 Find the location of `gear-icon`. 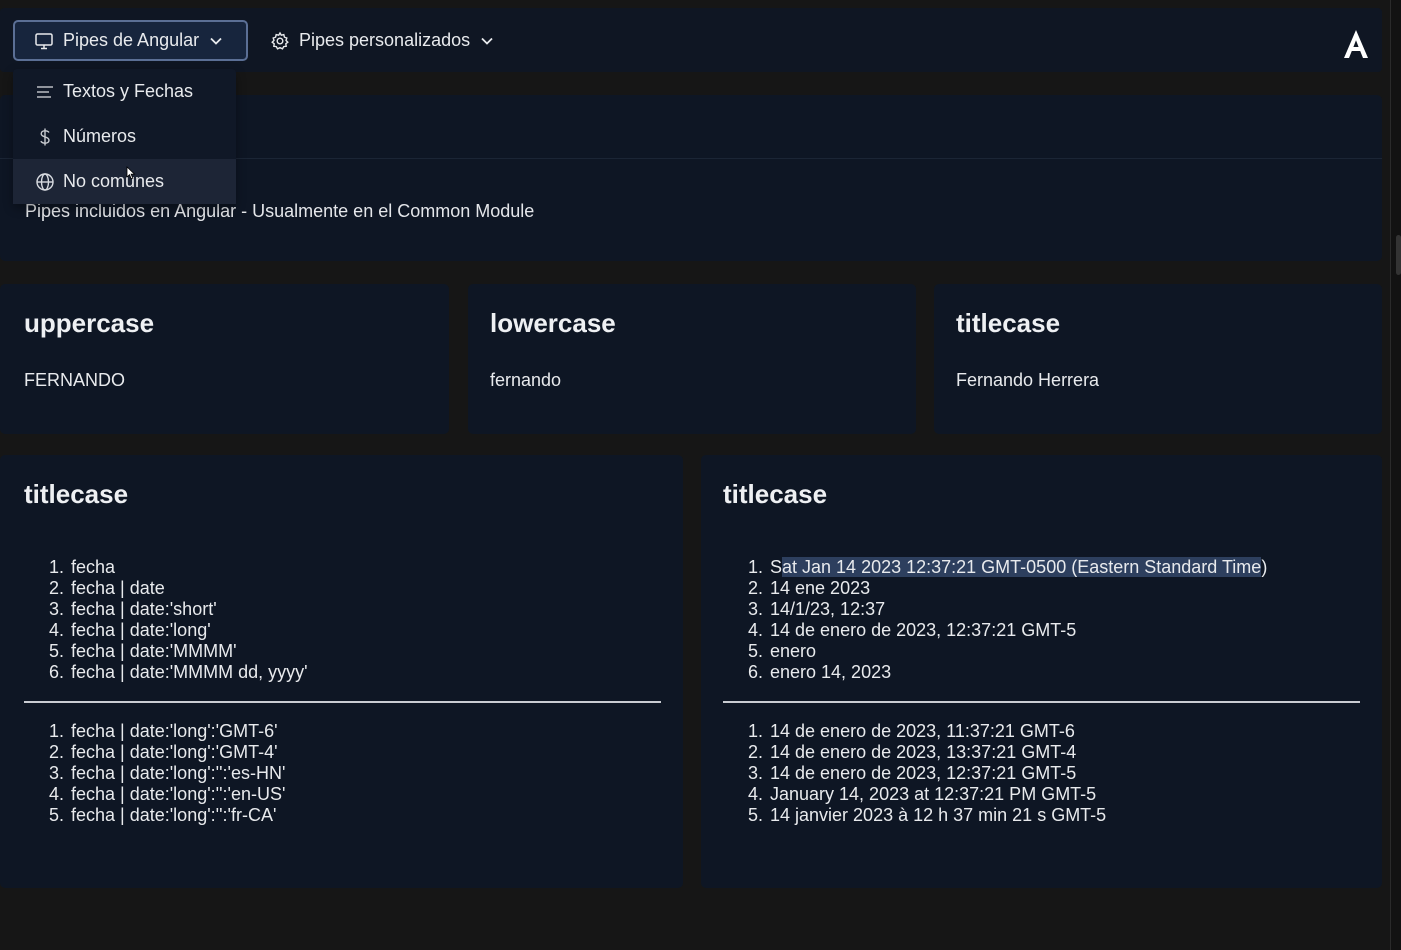

gear-icon is located at coordinates (280, 41).